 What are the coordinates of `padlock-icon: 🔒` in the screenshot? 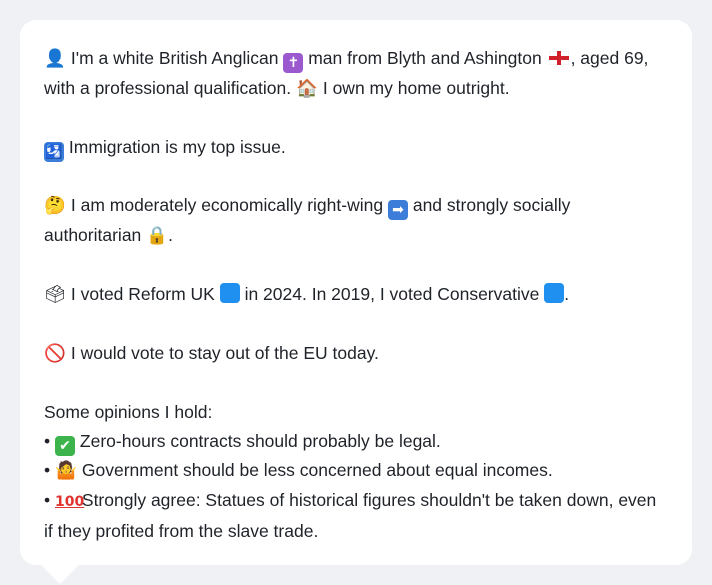 It's located at (157, 236).